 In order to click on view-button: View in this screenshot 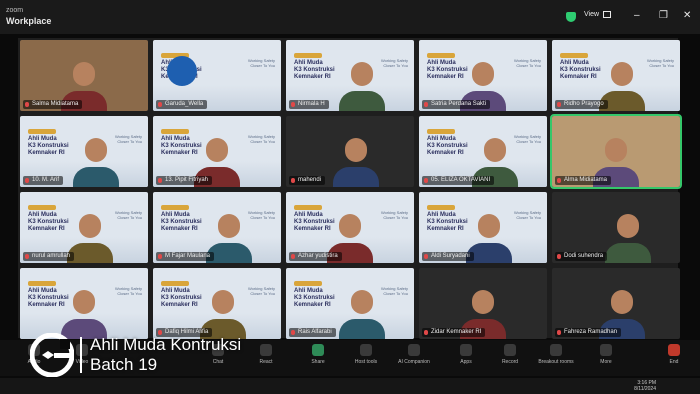, I will do `click(598, 14)`.